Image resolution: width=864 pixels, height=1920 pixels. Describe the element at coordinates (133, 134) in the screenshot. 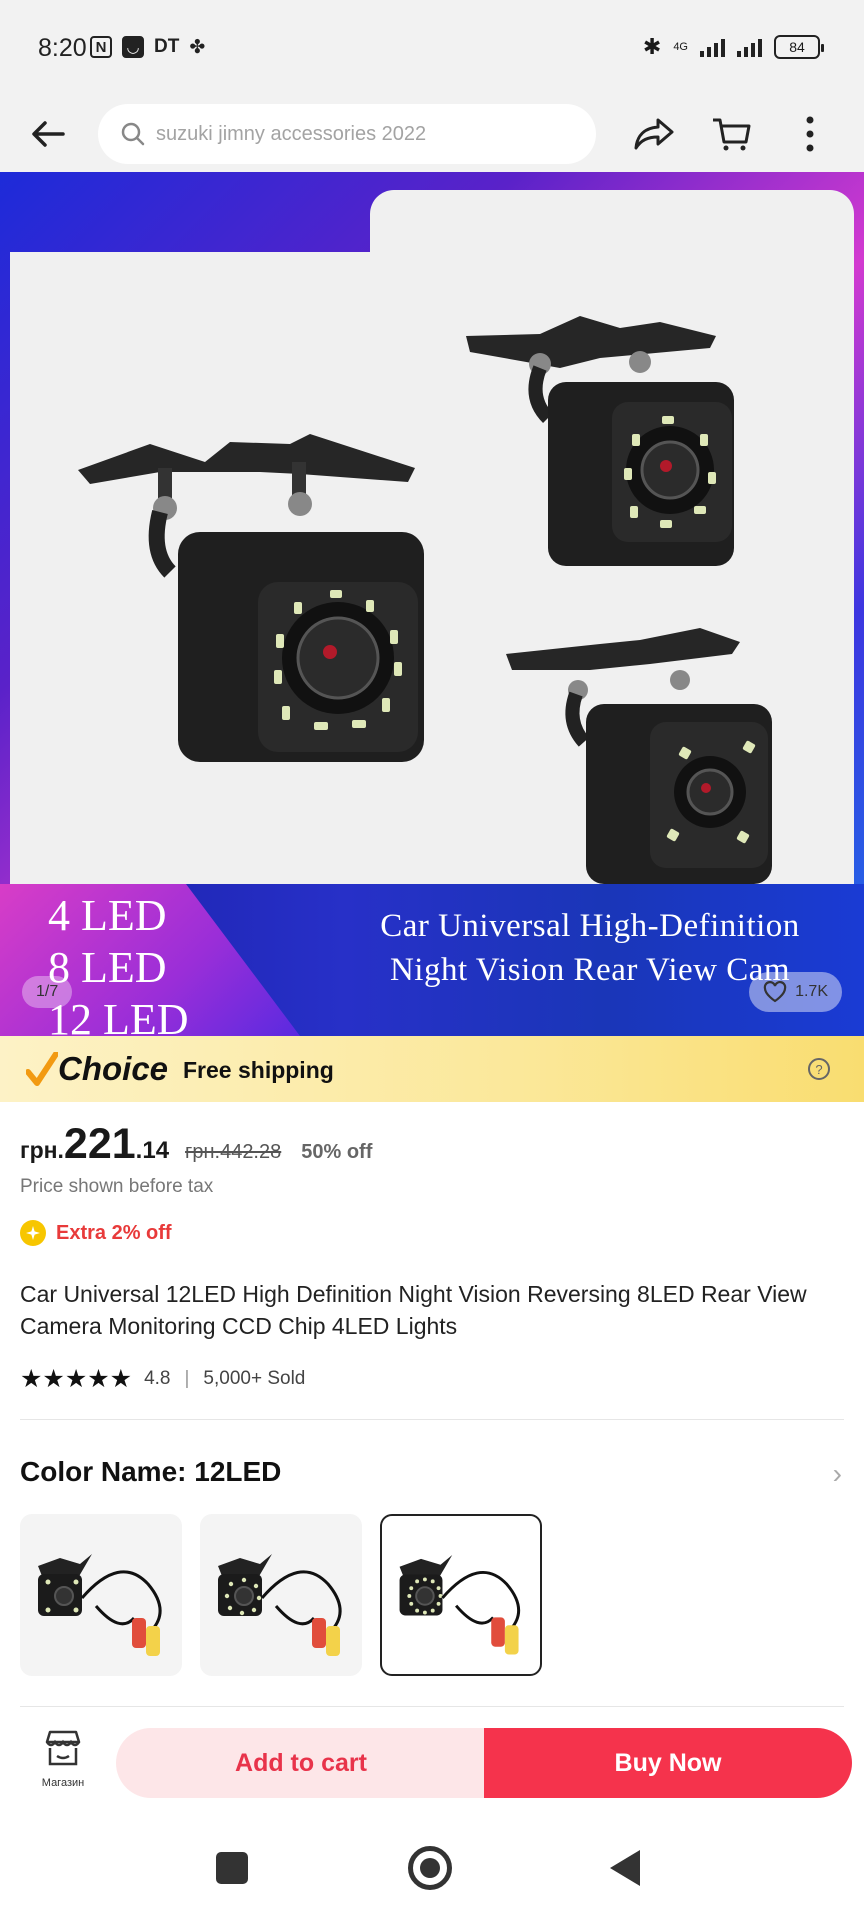

I see `search-icon` at that location.